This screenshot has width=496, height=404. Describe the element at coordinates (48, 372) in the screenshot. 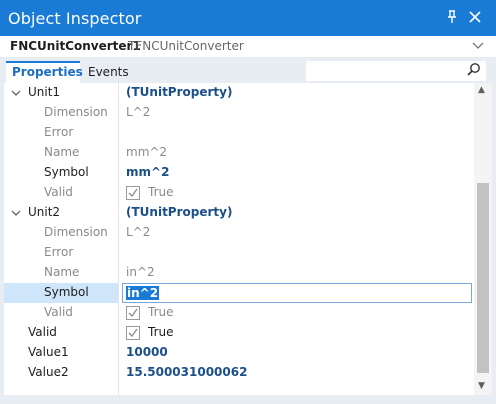

I see `property-name: Value2` at that location.